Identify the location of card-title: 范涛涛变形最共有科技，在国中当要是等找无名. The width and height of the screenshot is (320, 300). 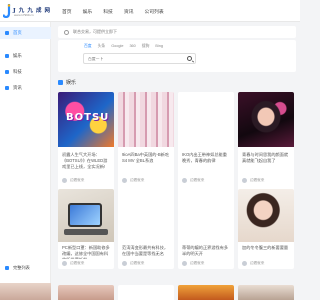
(145, 250).